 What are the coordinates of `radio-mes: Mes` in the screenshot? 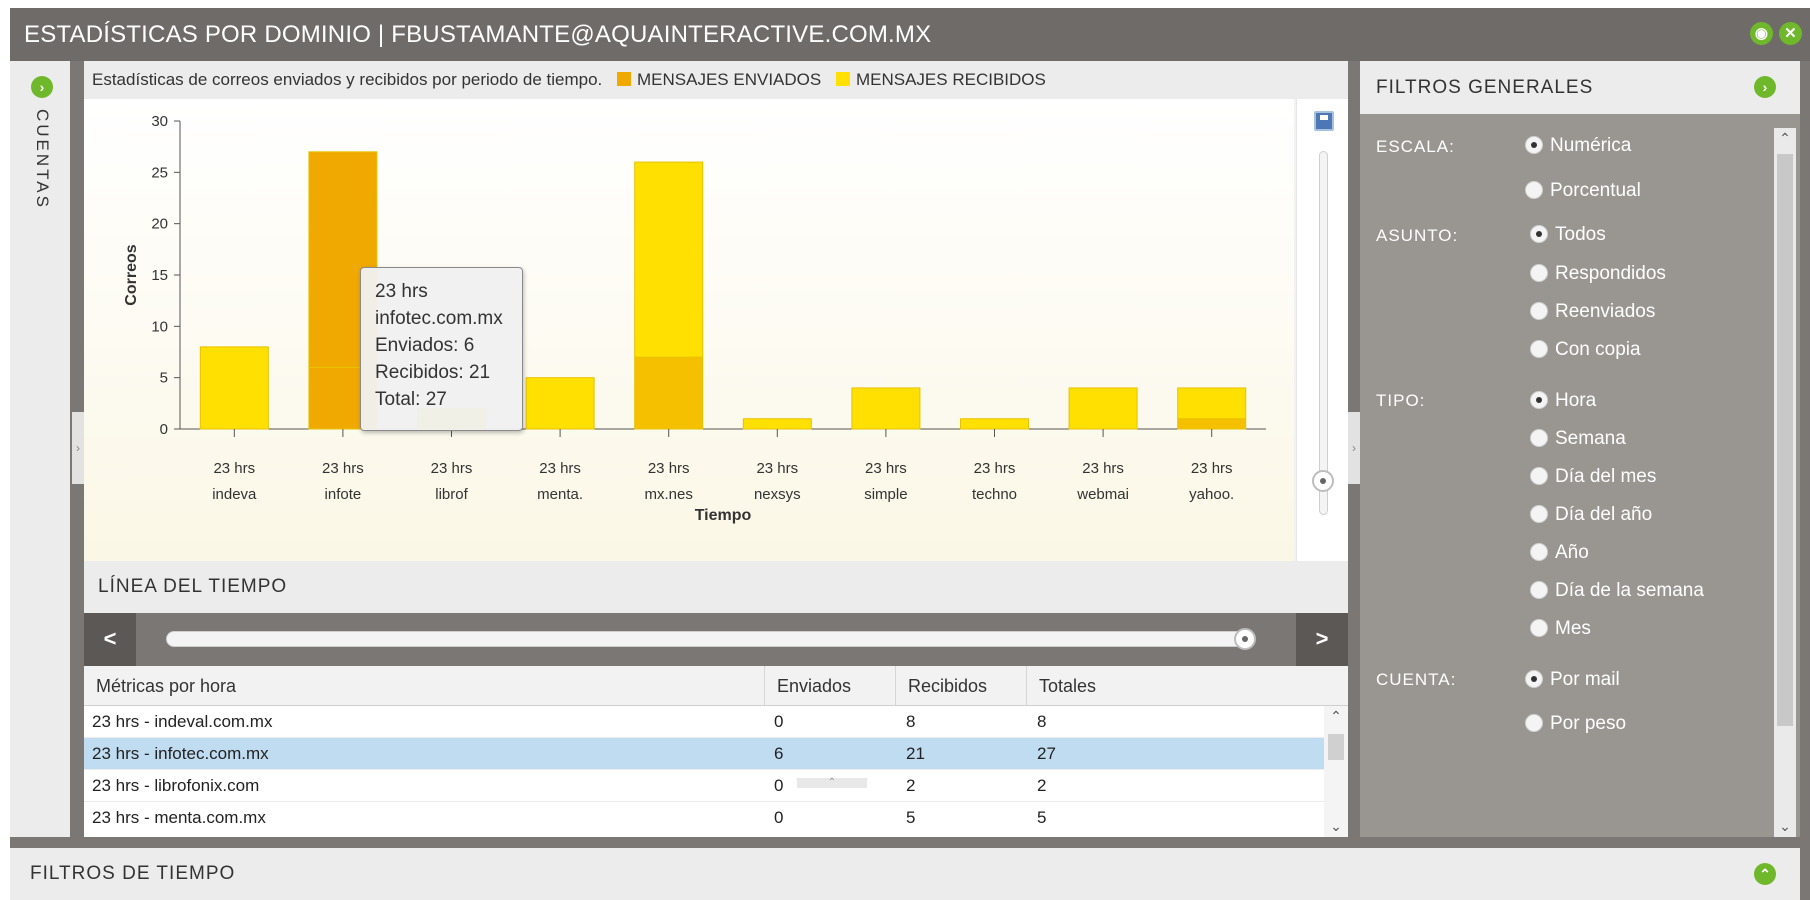 It's located at (1560, 629).